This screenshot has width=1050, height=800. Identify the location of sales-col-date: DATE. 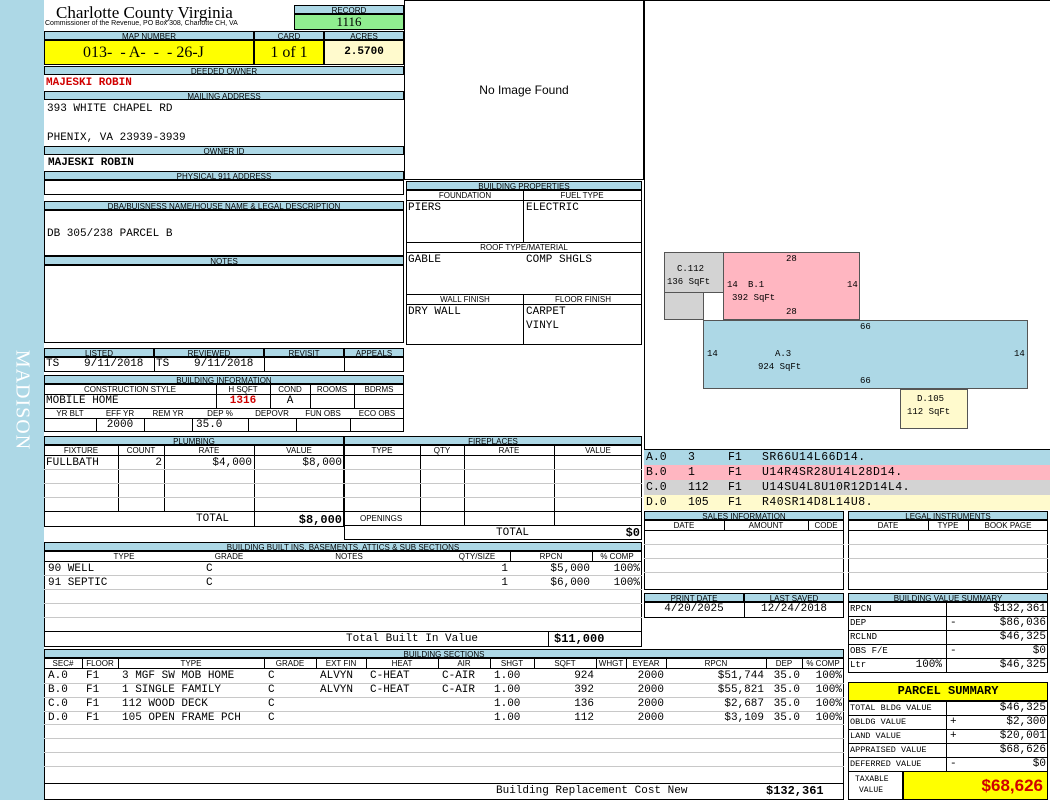
(684, 525).